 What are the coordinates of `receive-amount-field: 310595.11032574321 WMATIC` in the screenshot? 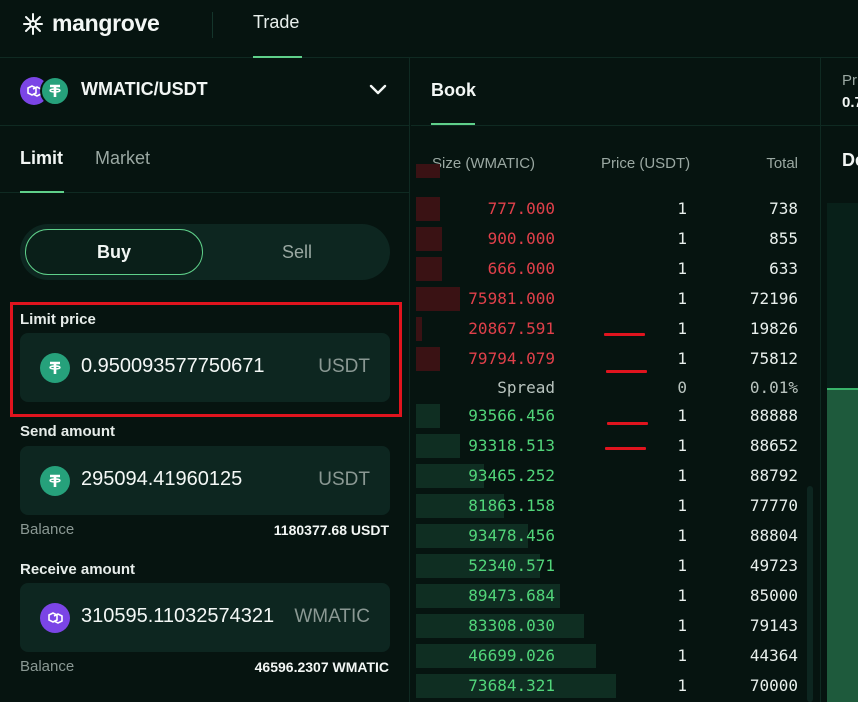 It's located at (205, 617).